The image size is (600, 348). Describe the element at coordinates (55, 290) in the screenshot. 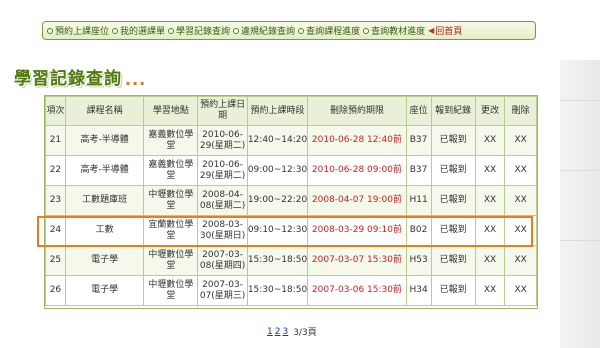

I see `cell-no: 26` at that location.